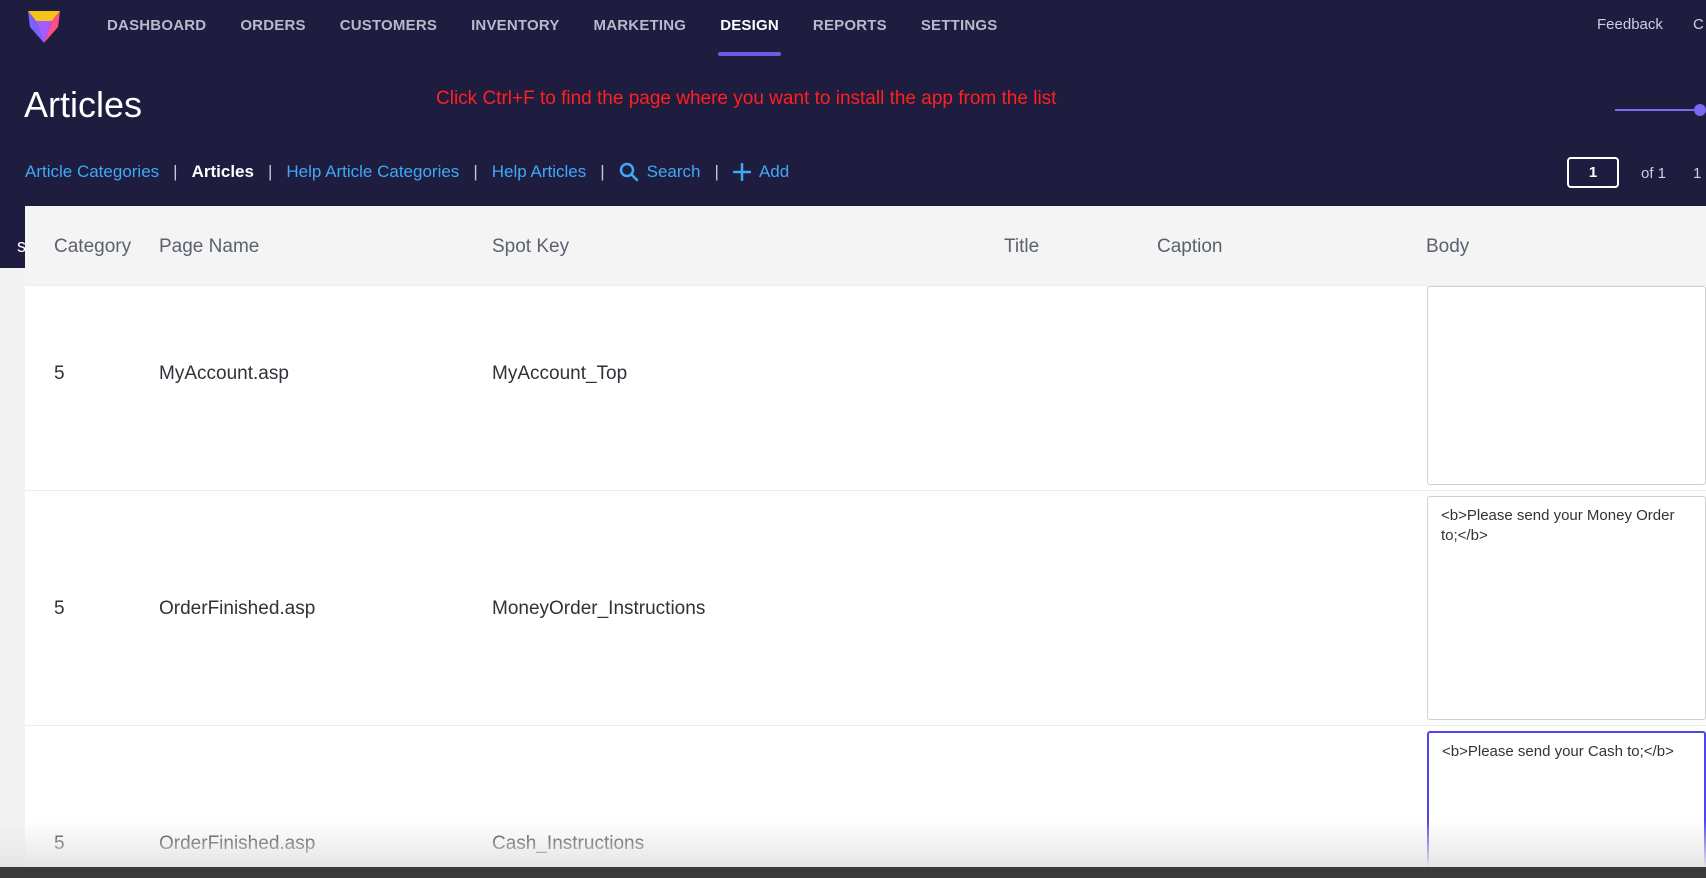  Describe the element at coordinates (92, 247) in the screenshot. I see `header-category: Category` at that location.